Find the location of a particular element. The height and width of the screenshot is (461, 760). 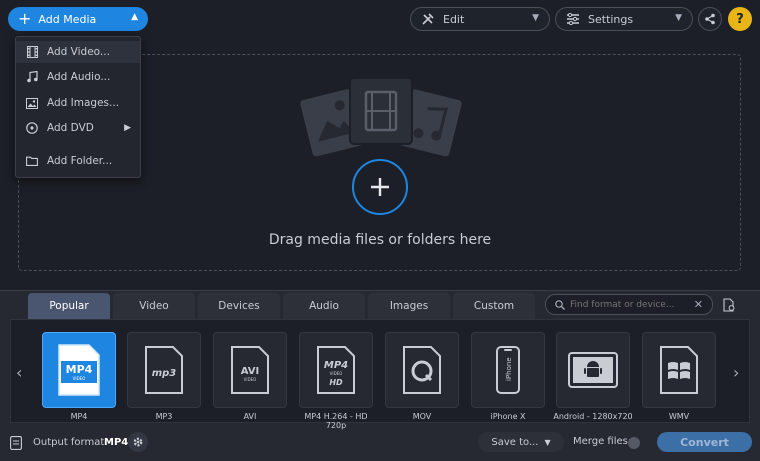

tab-label: Images is located at coordinates (409, 306).